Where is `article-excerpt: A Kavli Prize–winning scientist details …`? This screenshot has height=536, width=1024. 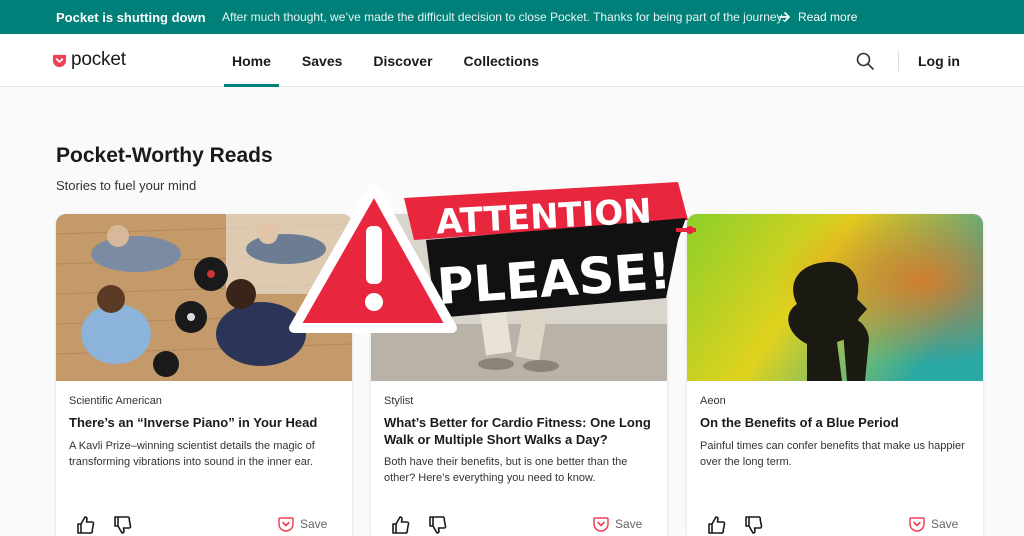 article-excerpt: A Kavli Prize–winning scientist details … is located at coordinates (192, 454).